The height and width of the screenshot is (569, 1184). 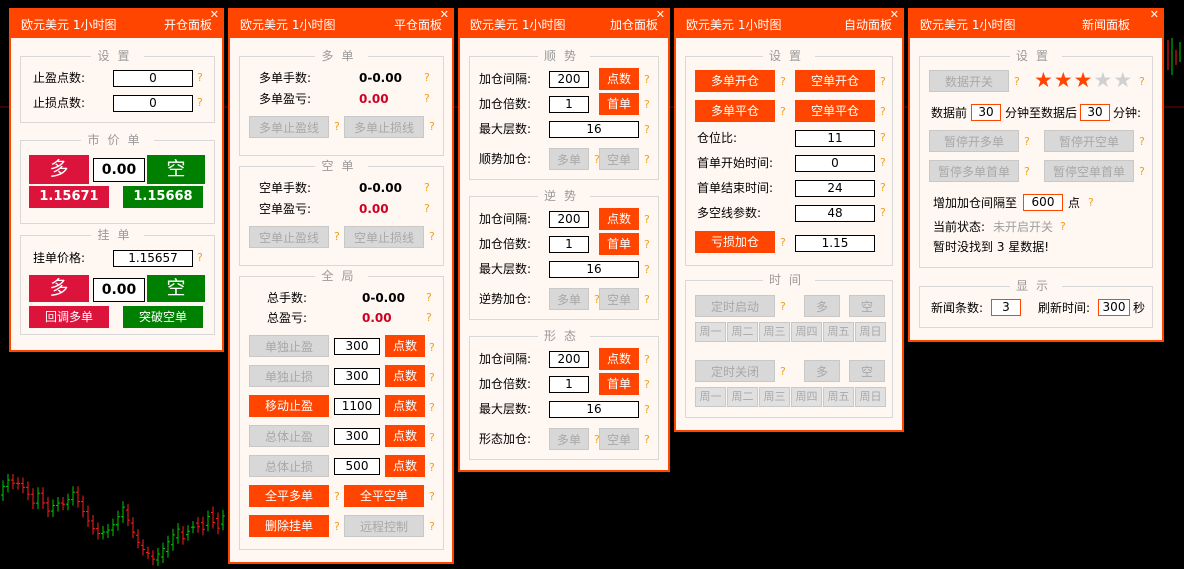 I want to click on individual-tp-button: 单独止盈, so click(x=289, y=346).